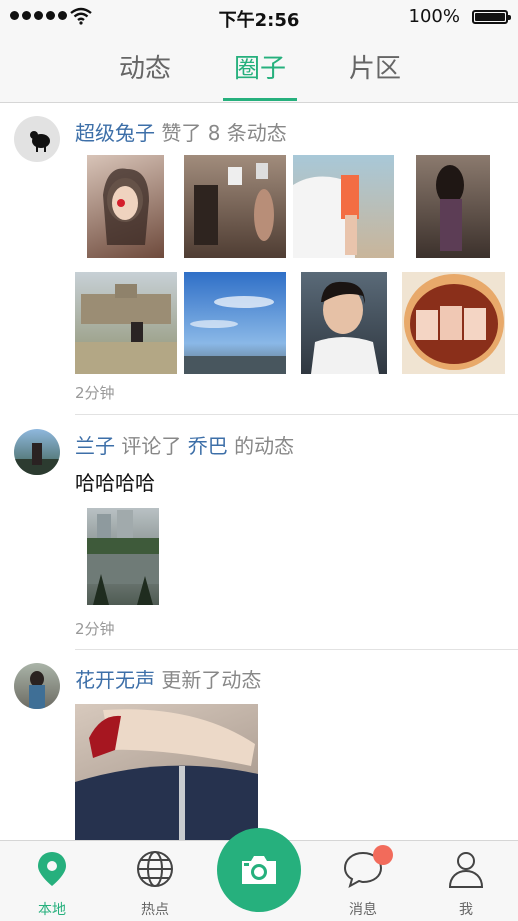  What do you see at coordinates (466, 910) in the screenshot?
I see `nav-label: 我` at bounding box center [466, 910].